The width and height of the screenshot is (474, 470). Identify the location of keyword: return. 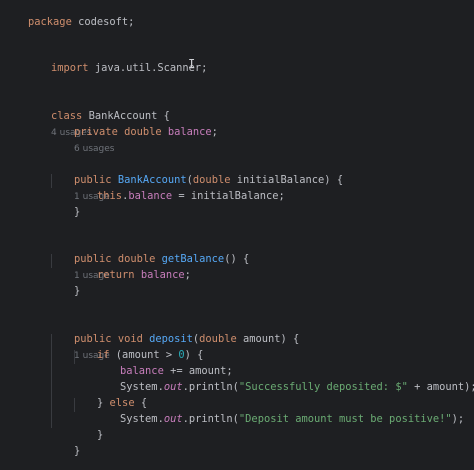
(116, 275).